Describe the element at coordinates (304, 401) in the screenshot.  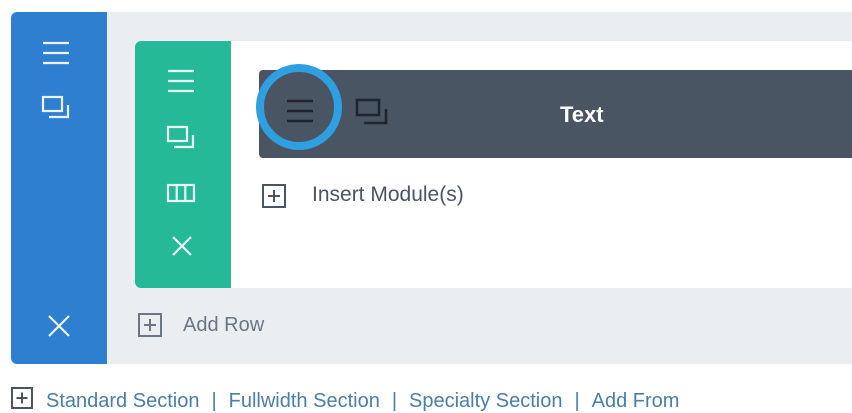
I see `fullwidth-section-link: Fullwidth Section` at that location.